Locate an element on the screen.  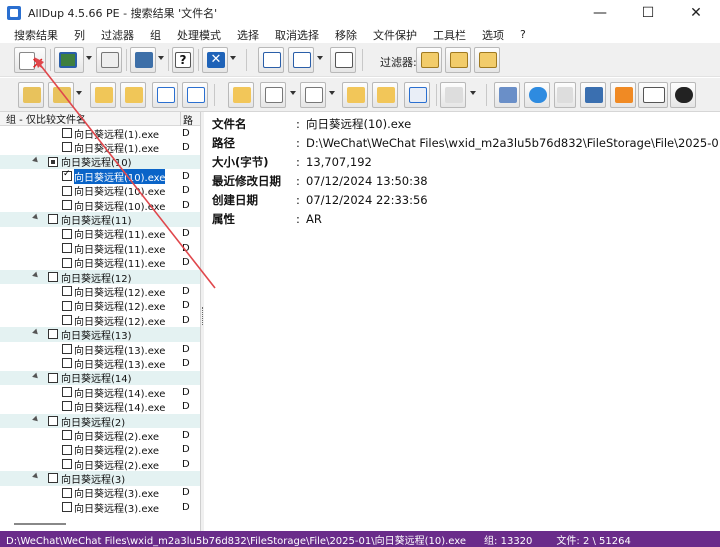
menu-deselect: 取消选择 is located at coordinates (297, 35).